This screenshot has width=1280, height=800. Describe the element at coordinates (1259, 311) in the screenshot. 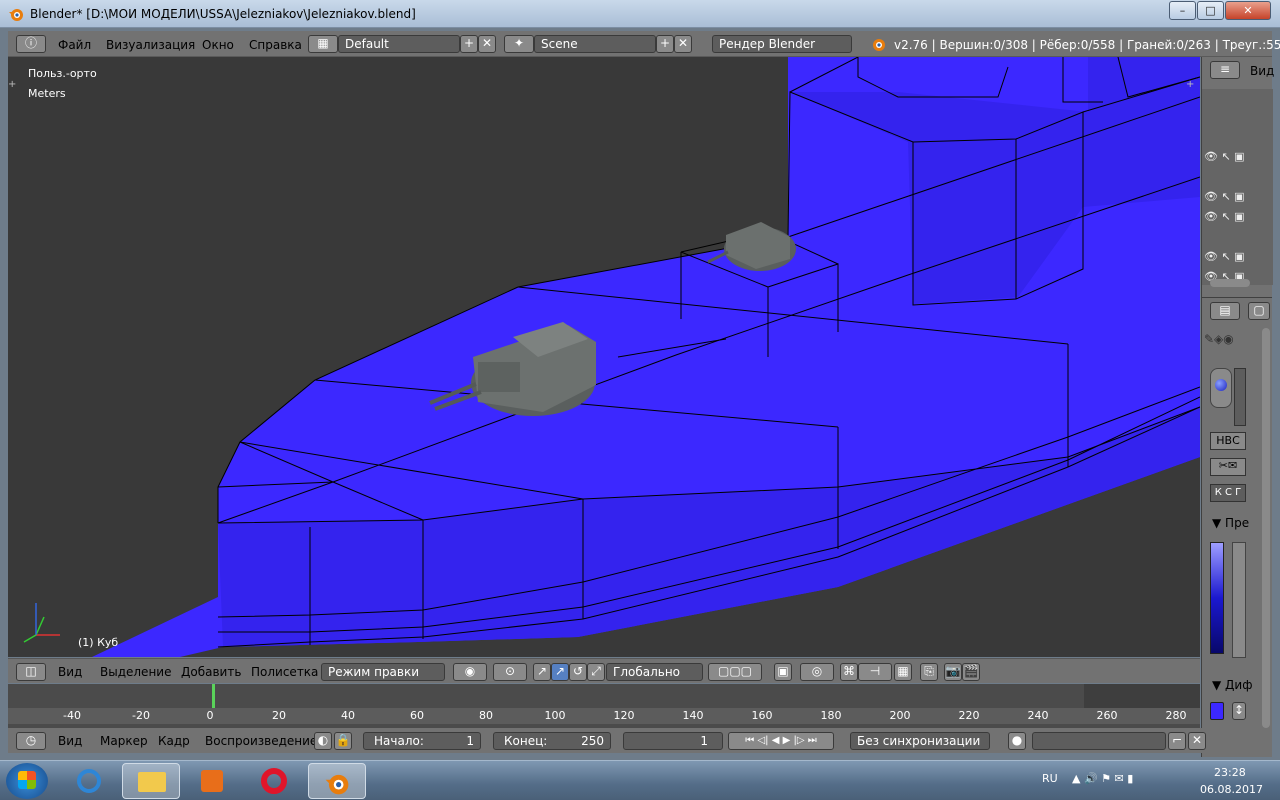

I see `properties-context-icon: ▢` at that location.